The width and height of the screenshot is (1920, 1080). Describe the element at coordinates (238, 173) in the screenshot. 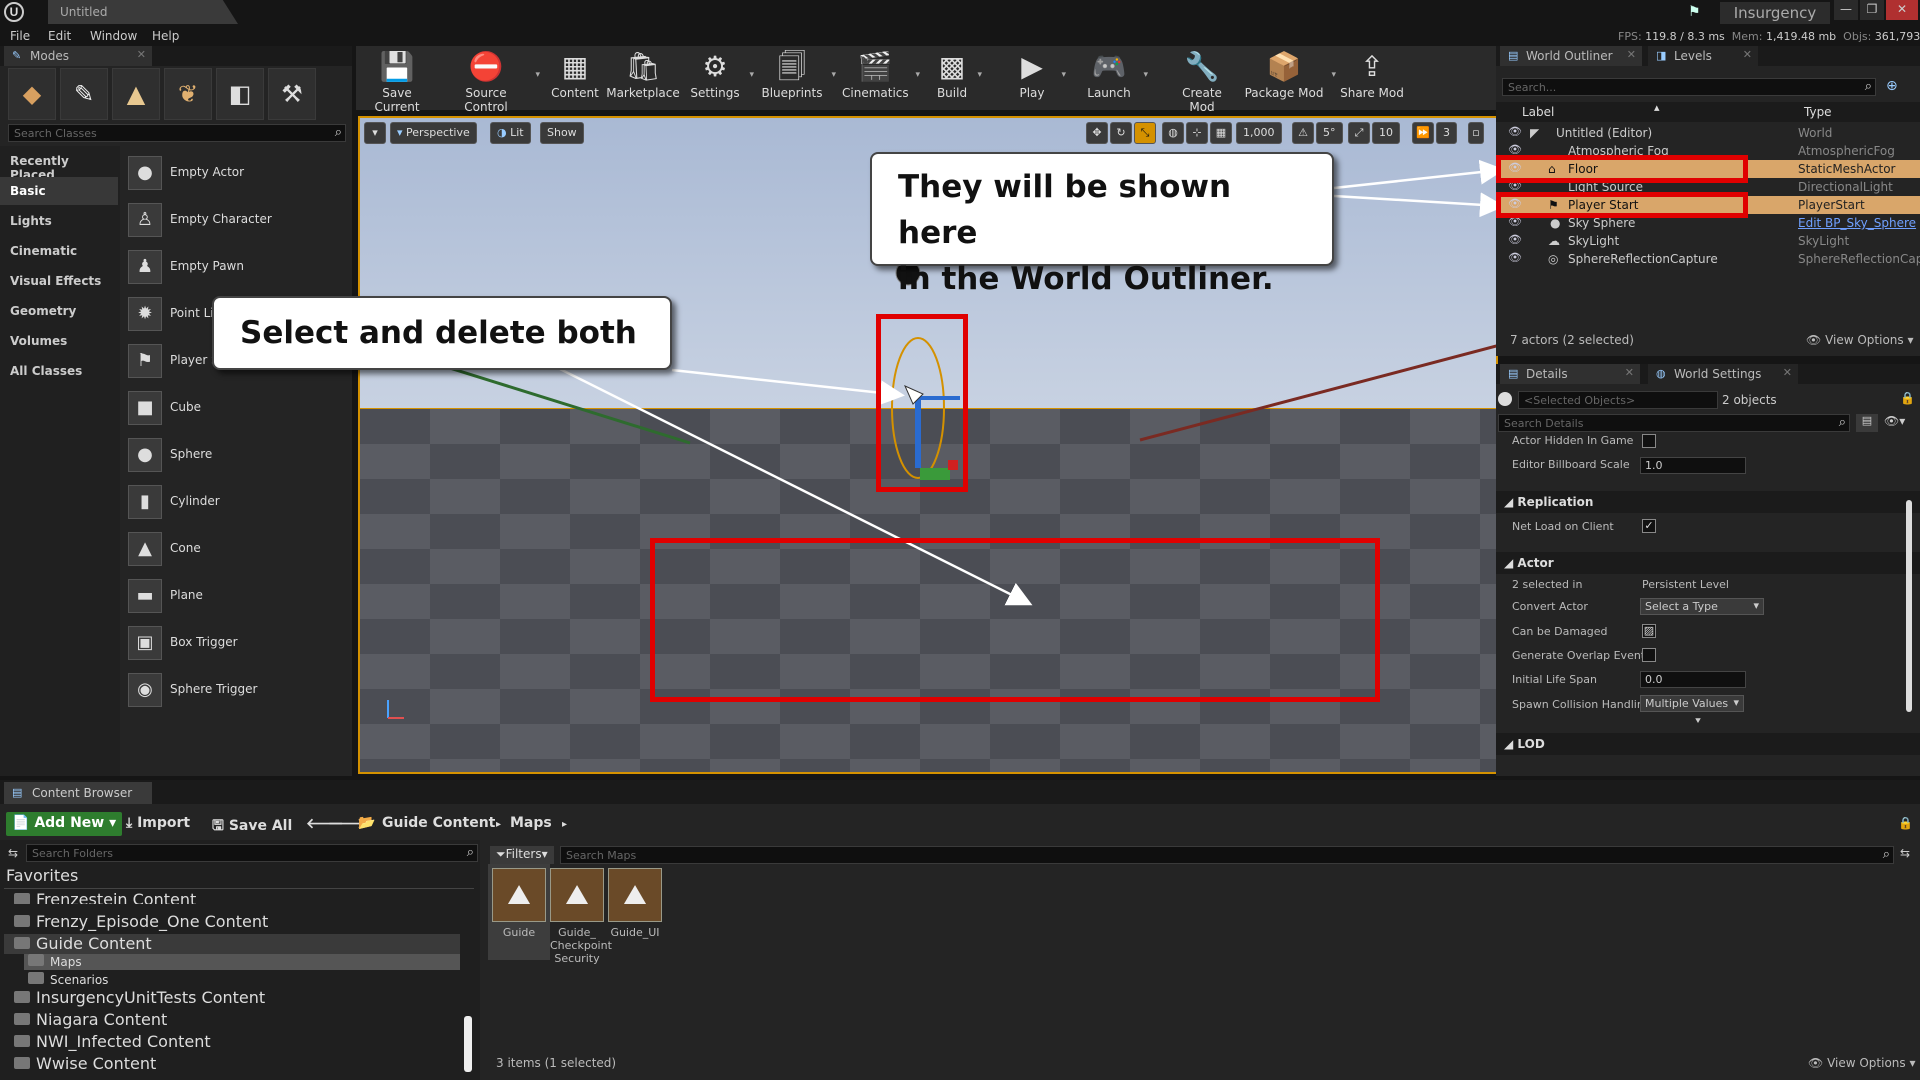

I see `place-empty-actor: ● Empty Actor` at that location.